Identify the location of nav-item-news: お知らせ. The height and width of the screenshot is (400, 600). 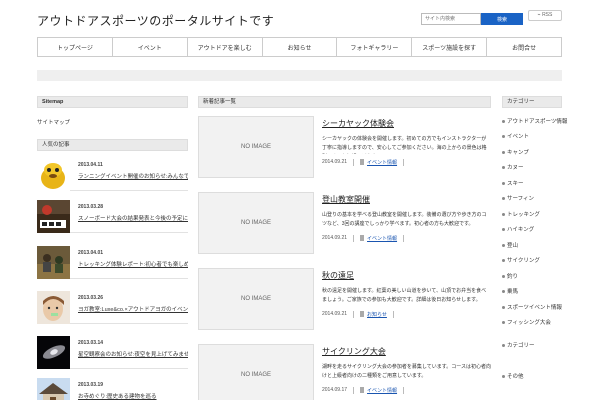
(300, 47).